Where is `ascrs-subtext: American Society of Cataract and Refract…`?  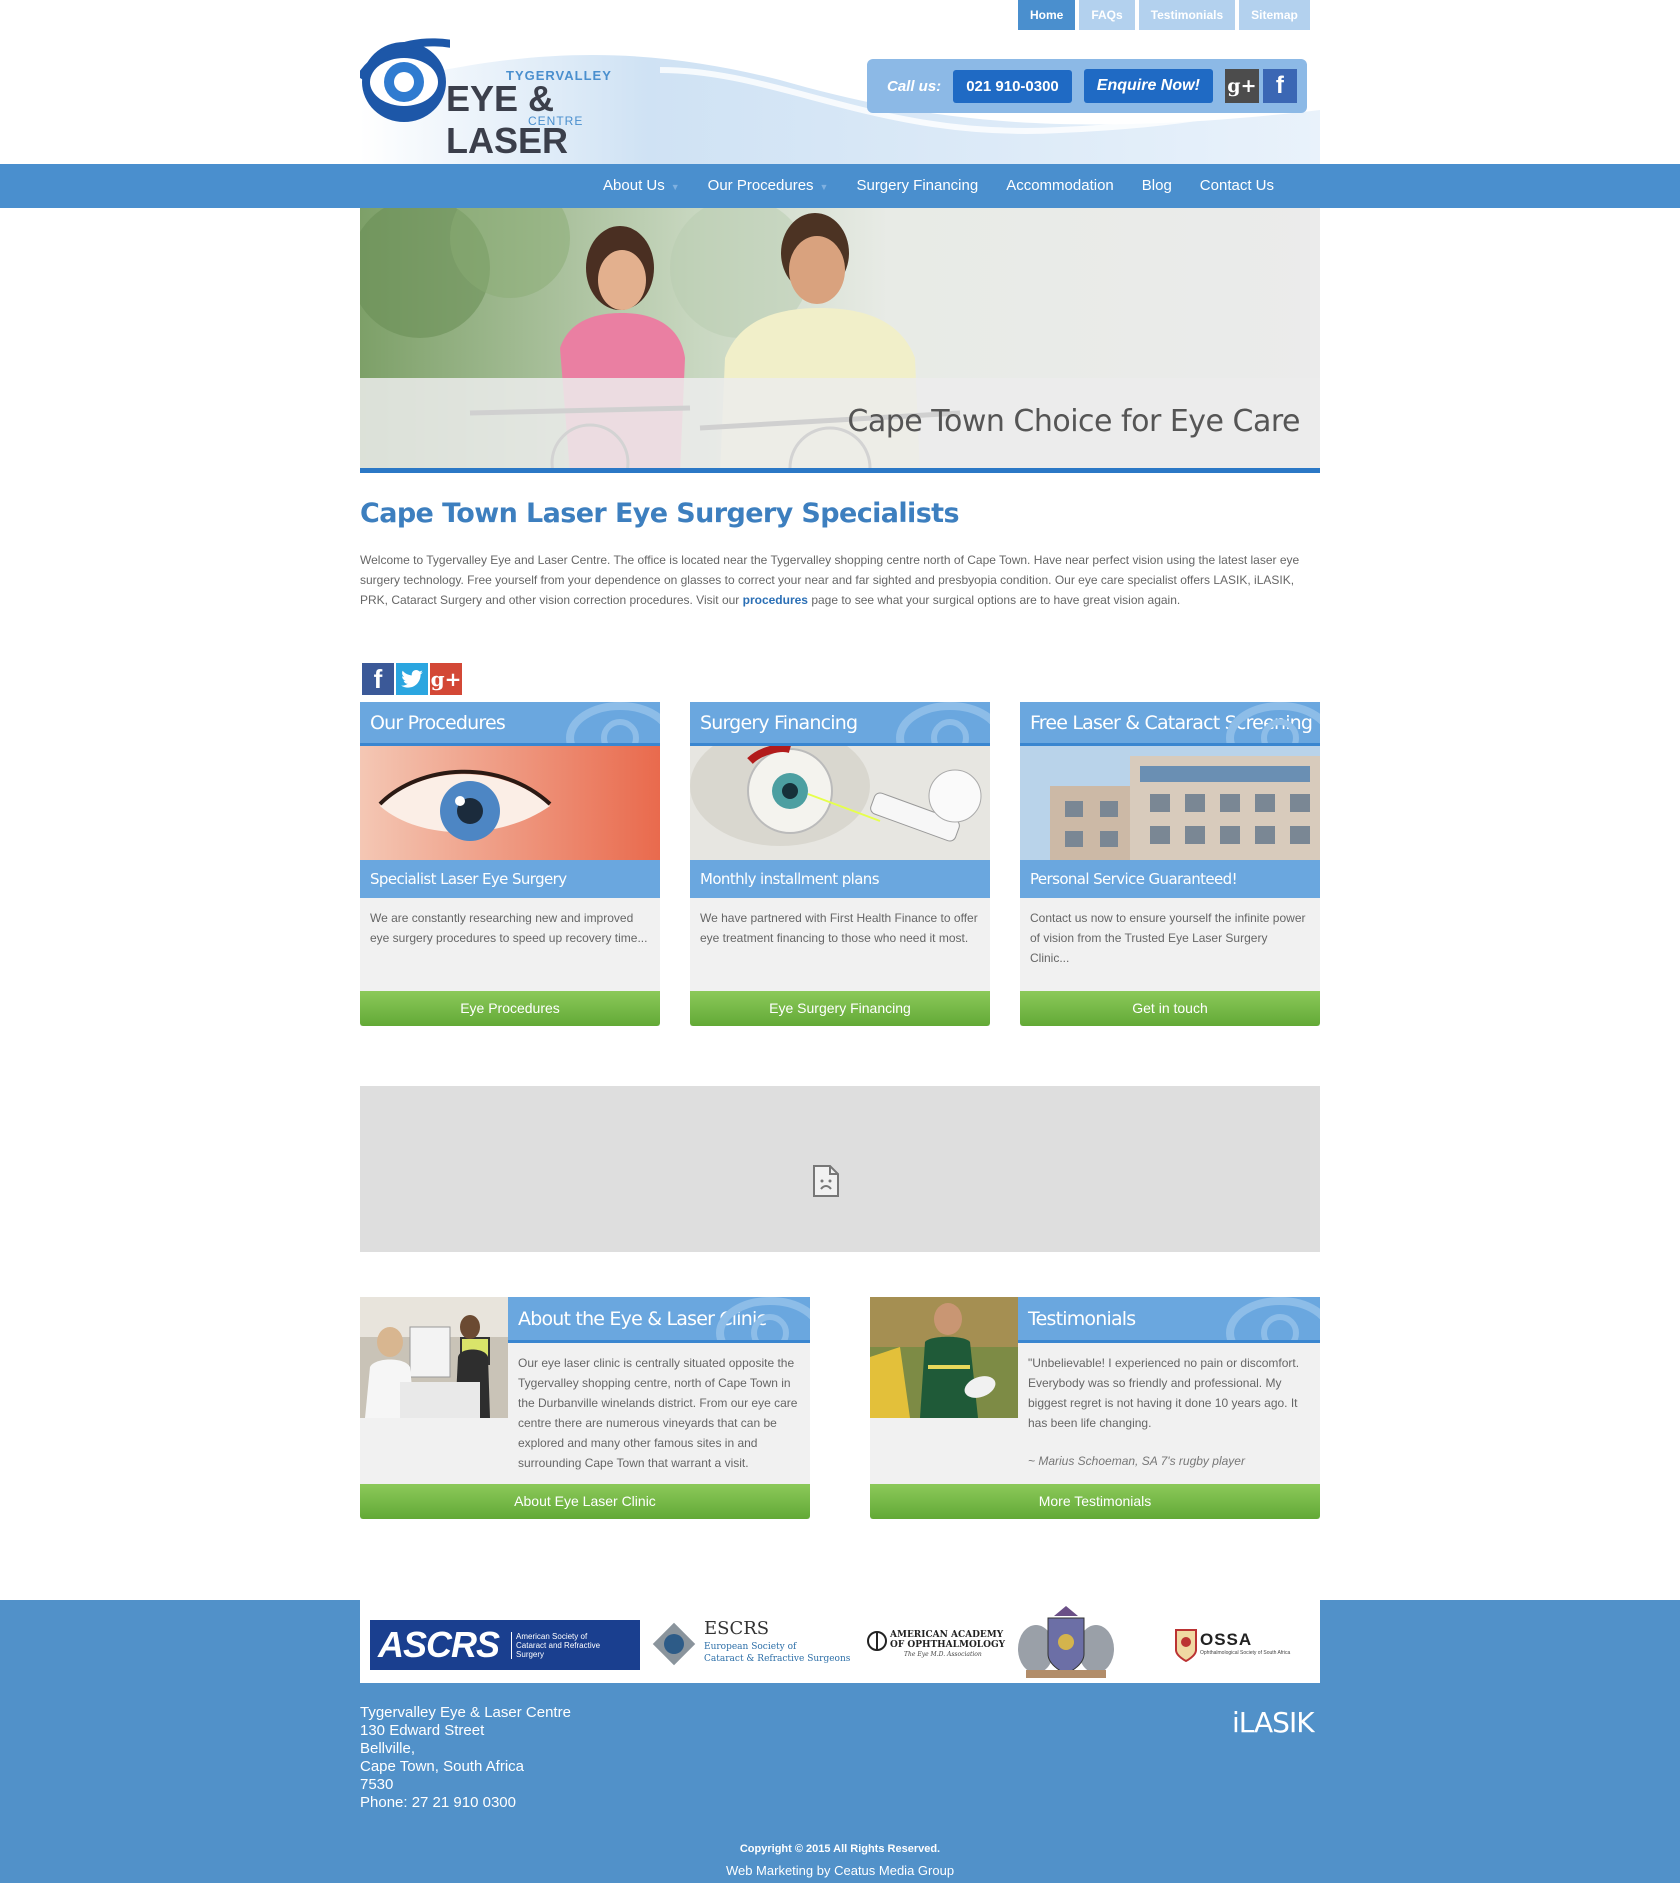
ascrs-subtext: American Society of Cataract and Refract… is located at coordinates (561, 1645).